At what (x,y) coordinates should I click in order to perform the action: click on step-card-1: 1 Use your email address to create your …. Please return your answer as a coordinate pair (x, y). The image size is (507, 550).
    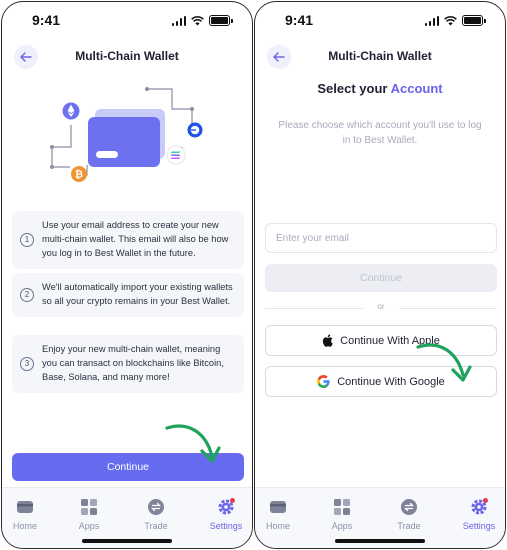
    Looking at the image, I should click on (128, 240).